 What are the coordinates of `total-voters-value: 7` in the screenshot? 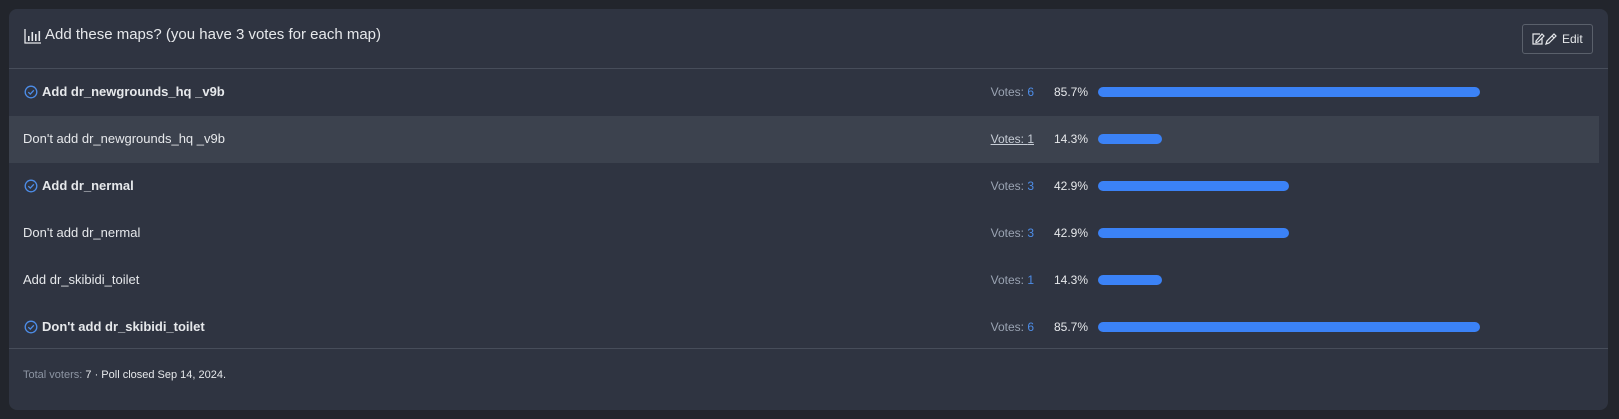 It's located at (88, 375).